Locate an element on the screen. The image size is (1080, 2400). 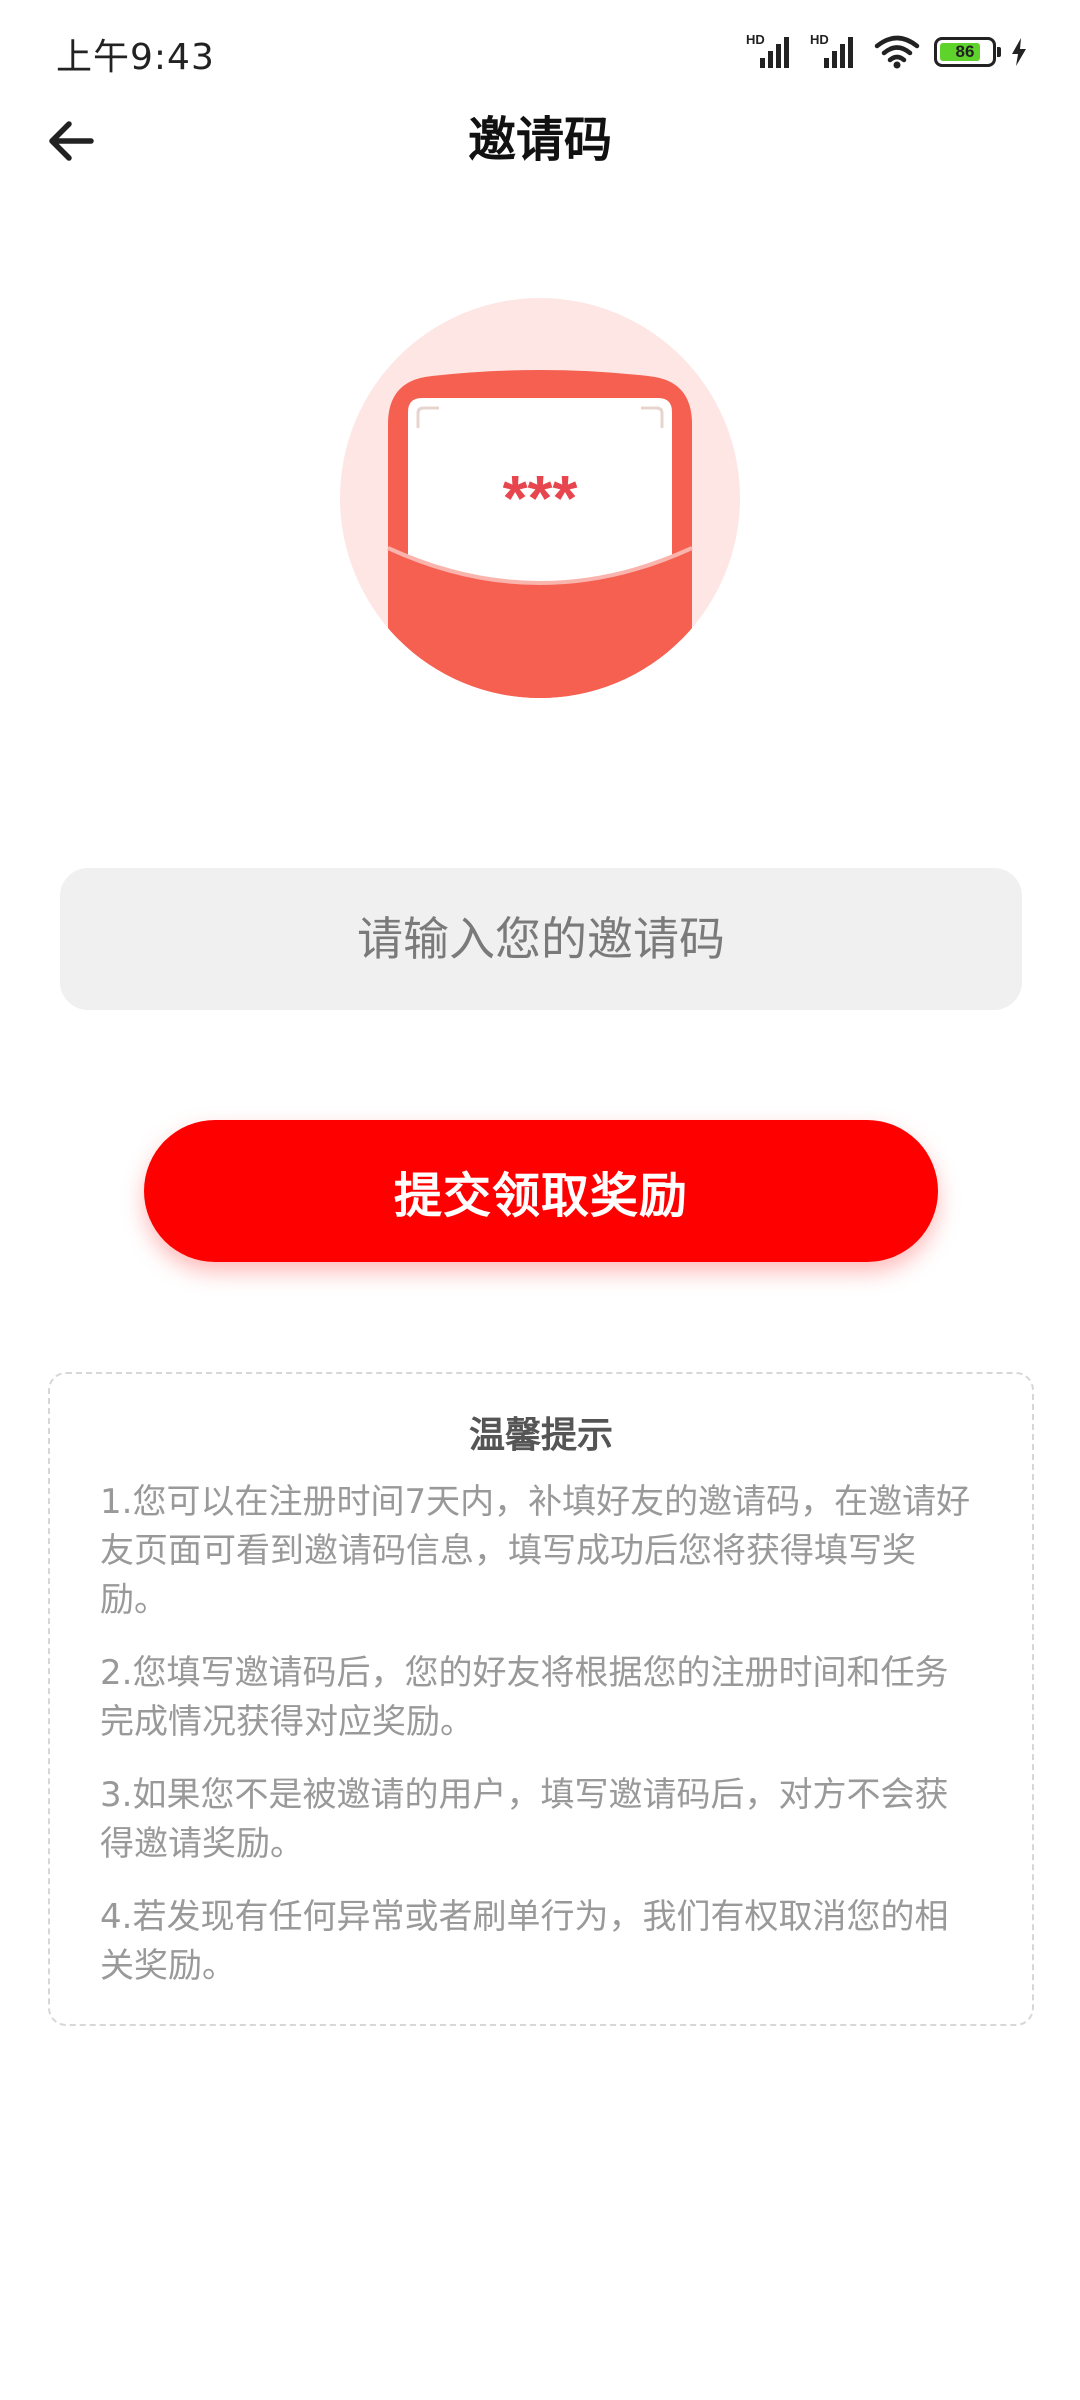
tip-item: 2.您填写邀请码后，您的好友将根据您的注册时间和任务完成情况获得对应奖励。 is located at coordinates (524, 1697).